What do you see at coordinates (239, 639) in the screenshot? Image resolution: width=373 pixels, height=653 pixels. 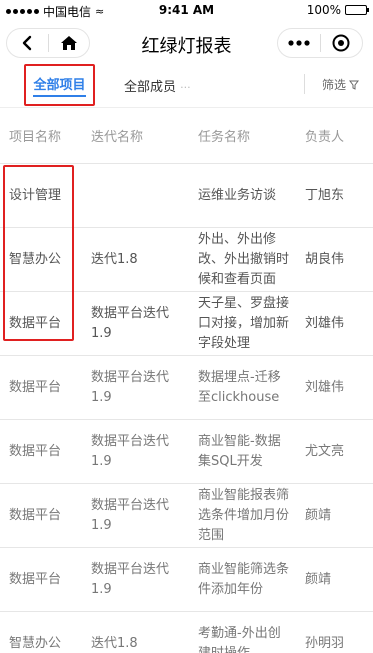 I see `cell-task: 考勤通-外出创建时操作` at bounding box center [239, 639].